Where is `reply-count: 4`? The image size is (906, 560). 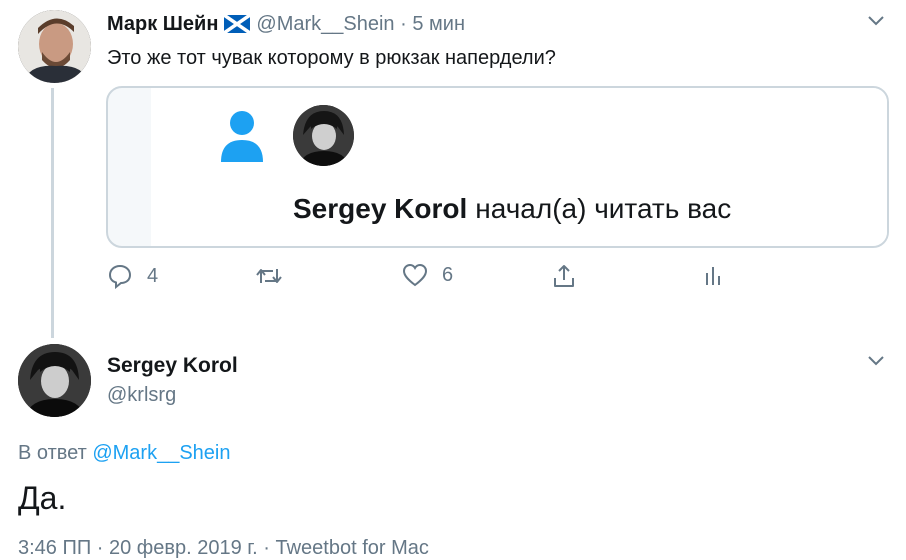
reply-count: 4 is located at coordinates (153, 275).